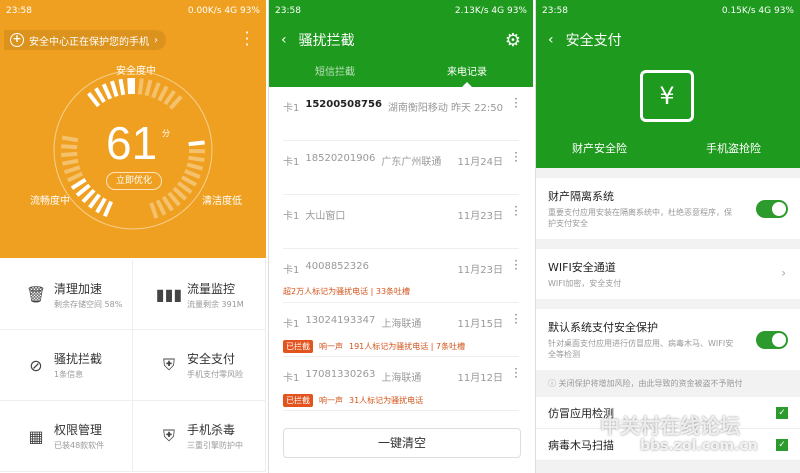  What do you see at coordinates (581, 413) in the screenshot?
I see `check-label: 仿冒应用检测` at bounding box center [581, 413].